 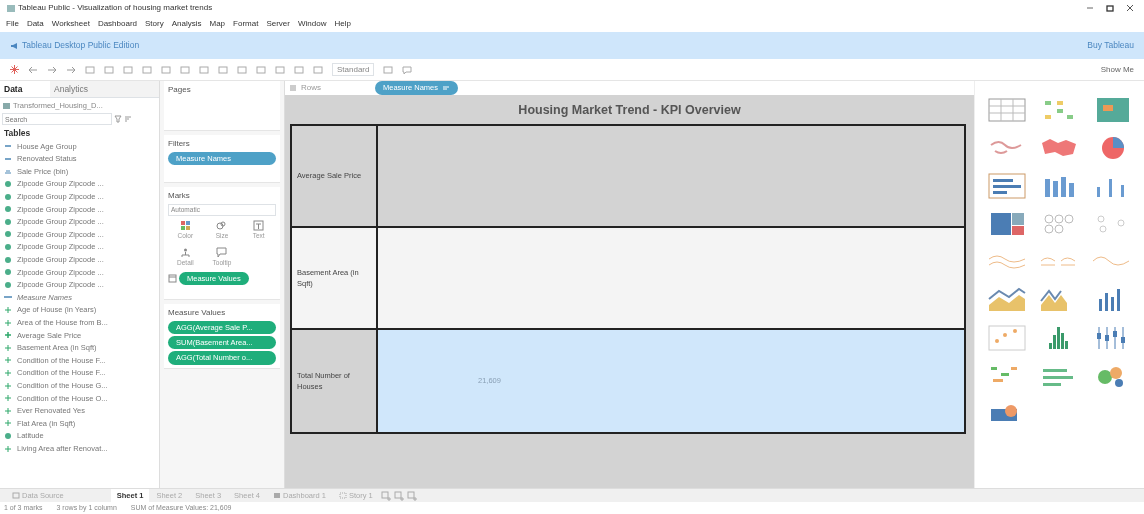 I want to click on menu-item: Data, so click(x=35, y=24).